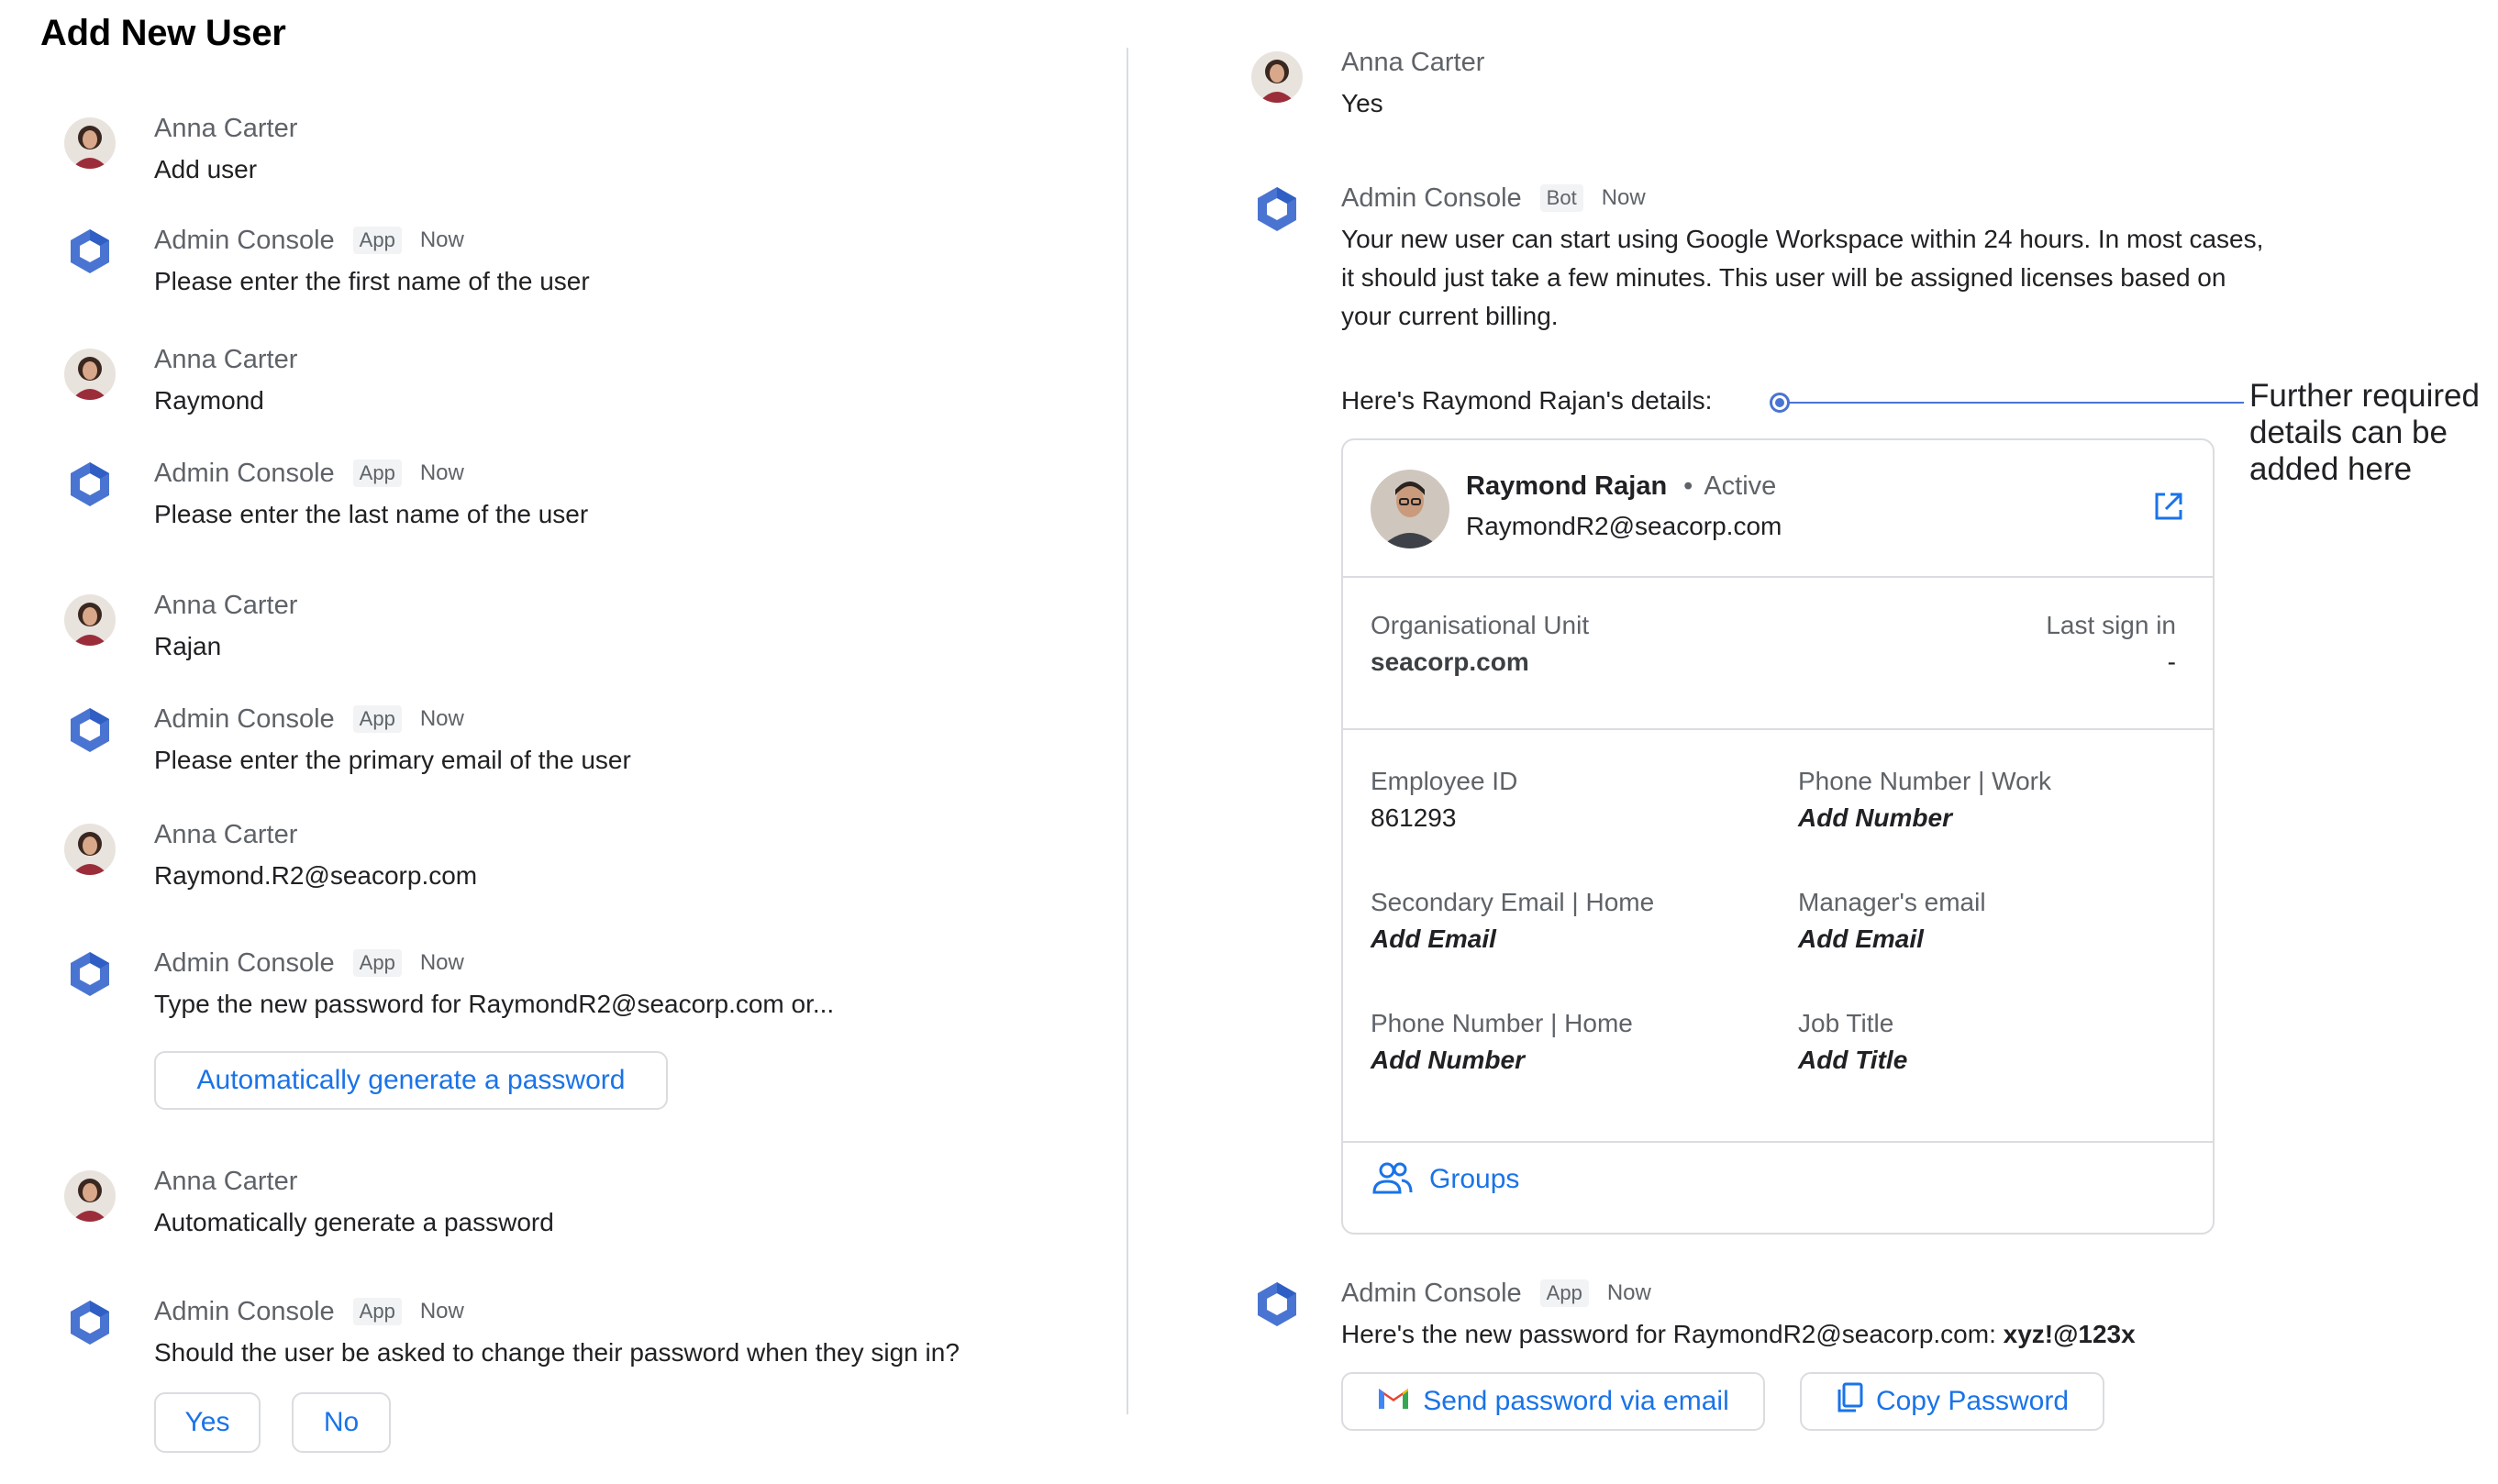 This screenshot has width=2498, height=1484. I want to click on callout-line: added here, so click(2331, 469).